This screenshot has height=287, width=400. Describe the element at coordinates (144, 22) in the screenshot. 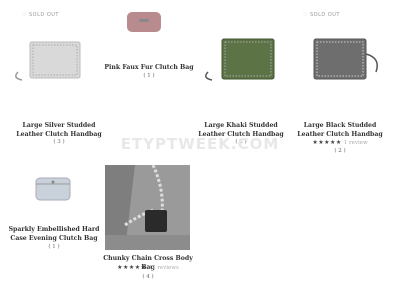

I see `pink-fur-clutch-image` at that location.